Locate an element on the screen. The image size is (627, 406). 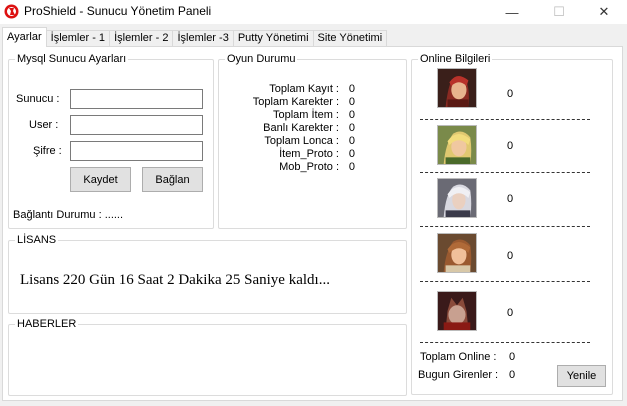
stat-row: Toplam Kayıt : 0 is located at coordinates (289, 89).